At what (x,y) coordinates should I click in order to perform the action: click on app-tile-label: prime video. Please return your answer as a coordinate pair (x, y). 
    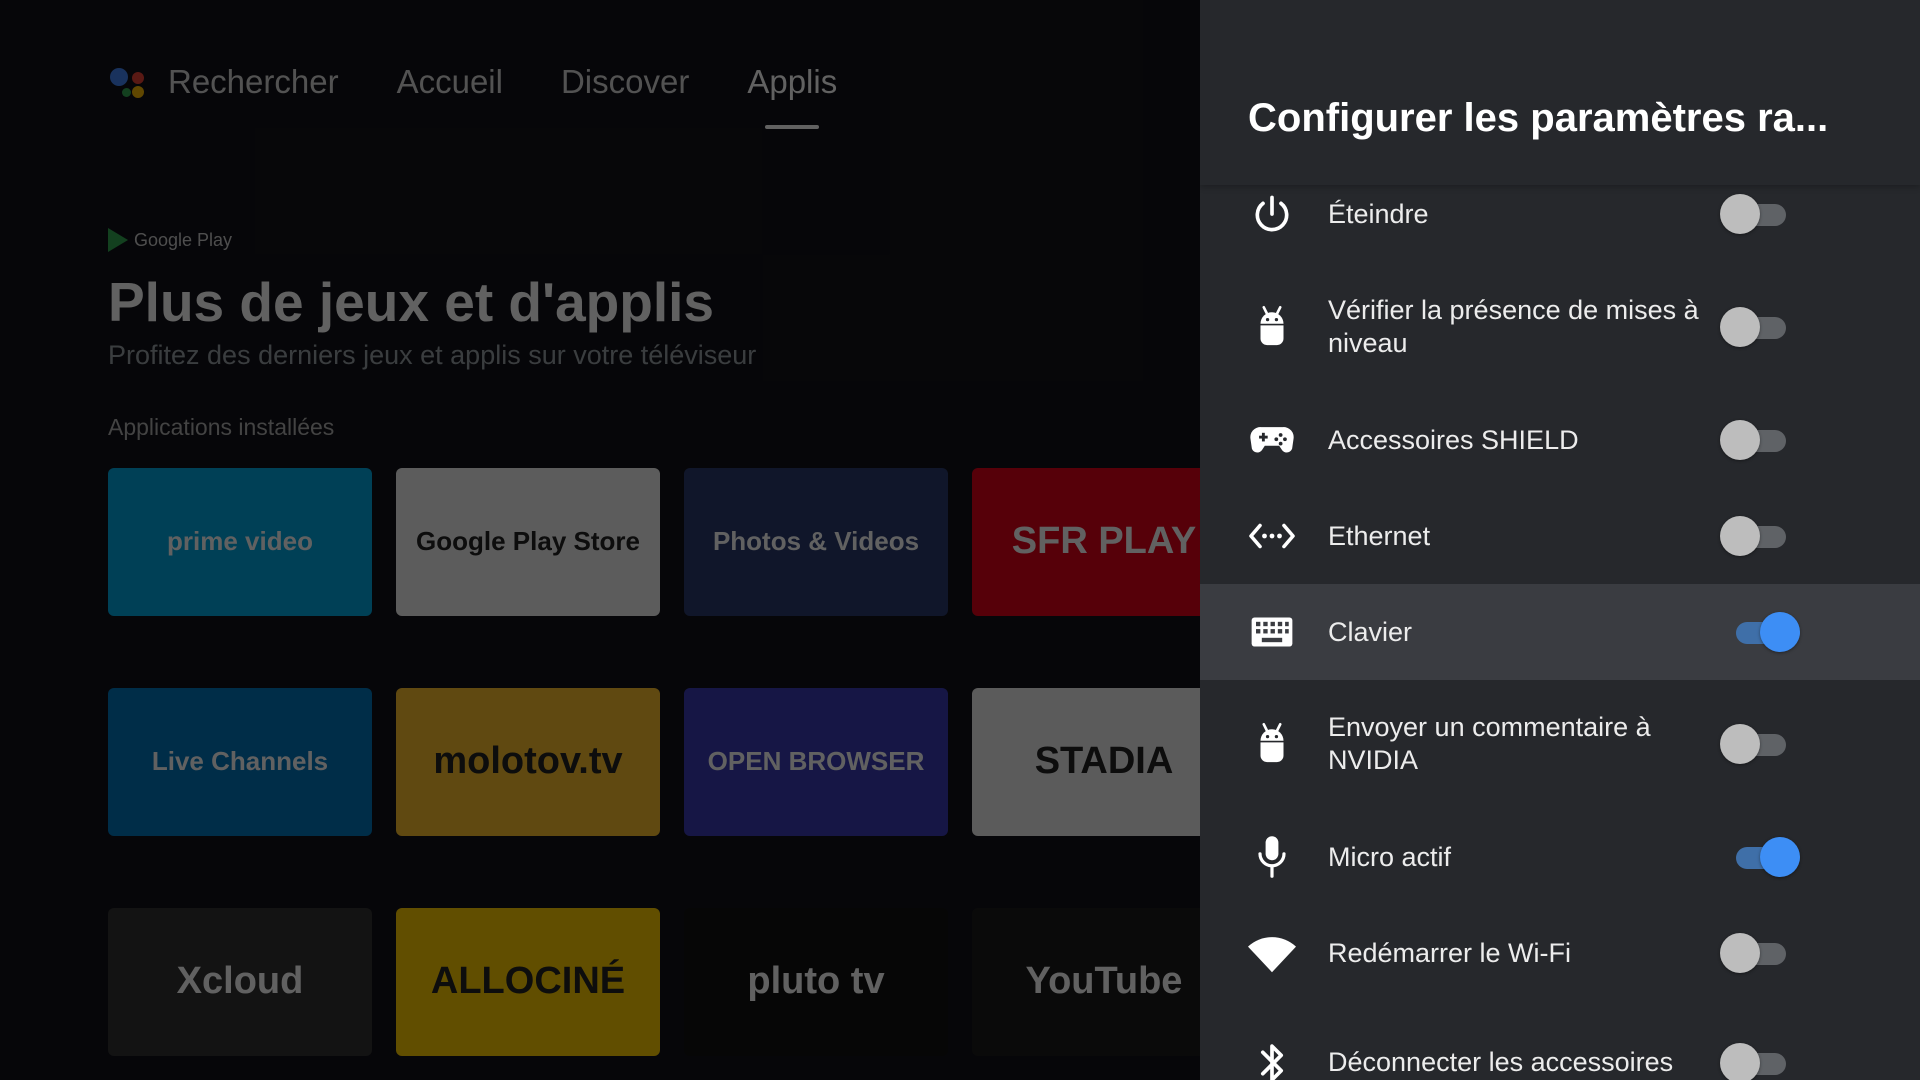
    Looking at the image, I should click on (240, 541).